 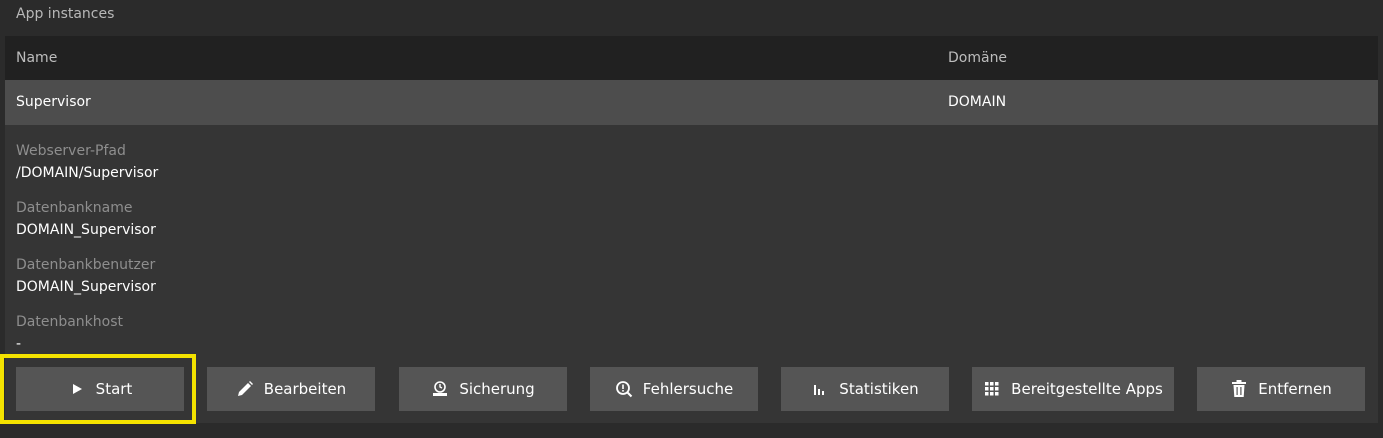 What do you see at coordinates (316, 284) in the screenshot?
I see `detail-database-user: Datenbankbenutzer DOMAIN_Supervisor` at bounding box center [316, 284].